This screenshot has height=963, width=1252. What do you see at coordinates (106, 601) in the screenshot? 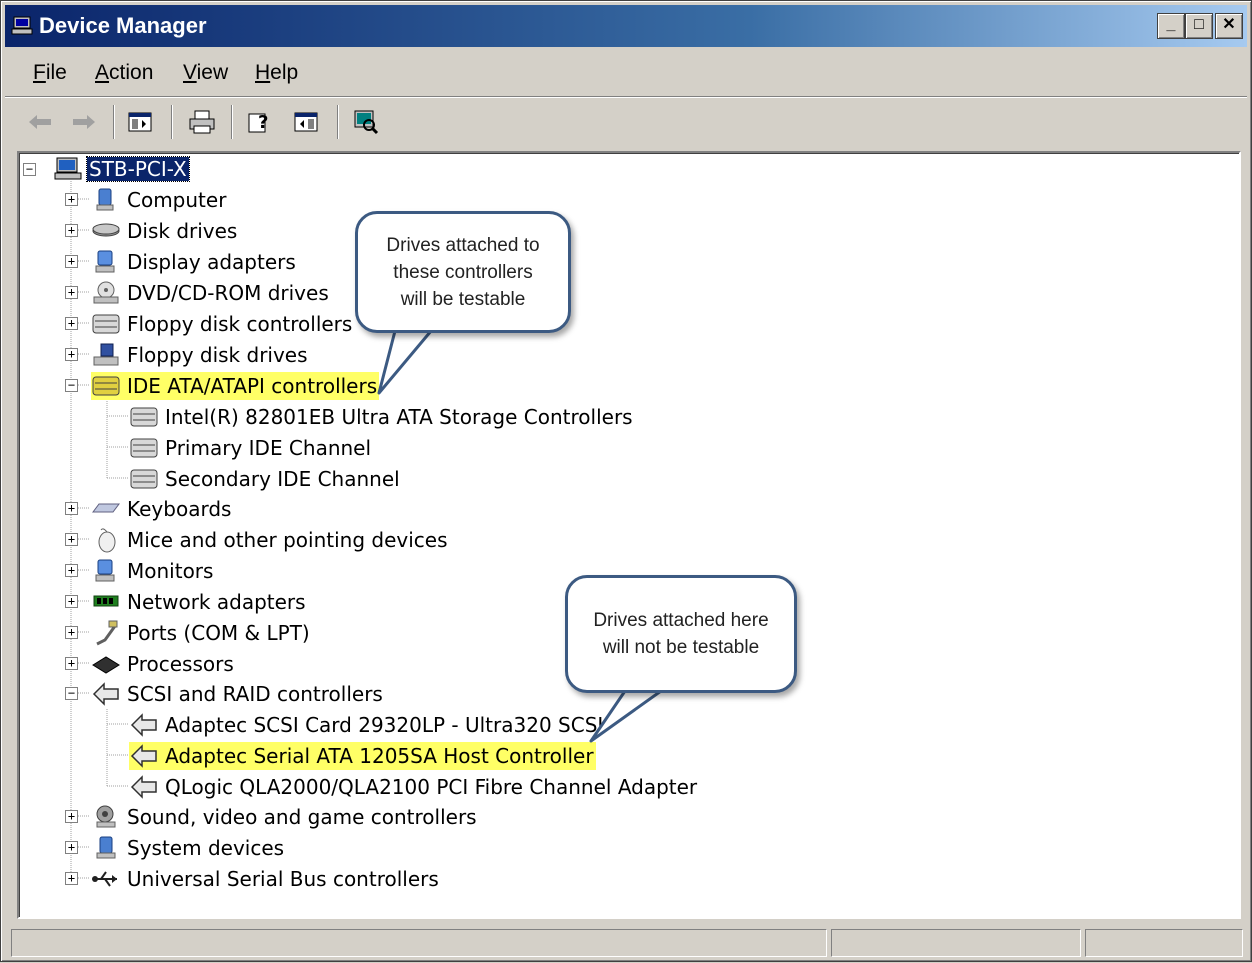
I see `network-adapter-icon` at bounding box center [106, 601].